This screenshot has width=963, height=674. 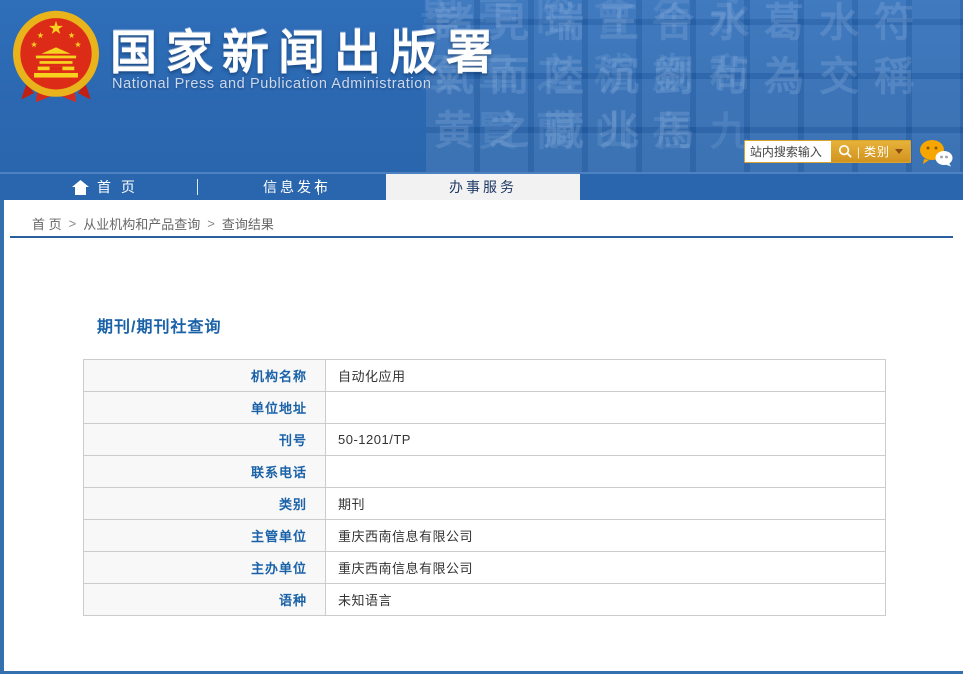 What do you see at coordinates (159, 327) in the screenshot?
I see `page-title: 期刊/期刊社查询` at bounding box center [159, 327].